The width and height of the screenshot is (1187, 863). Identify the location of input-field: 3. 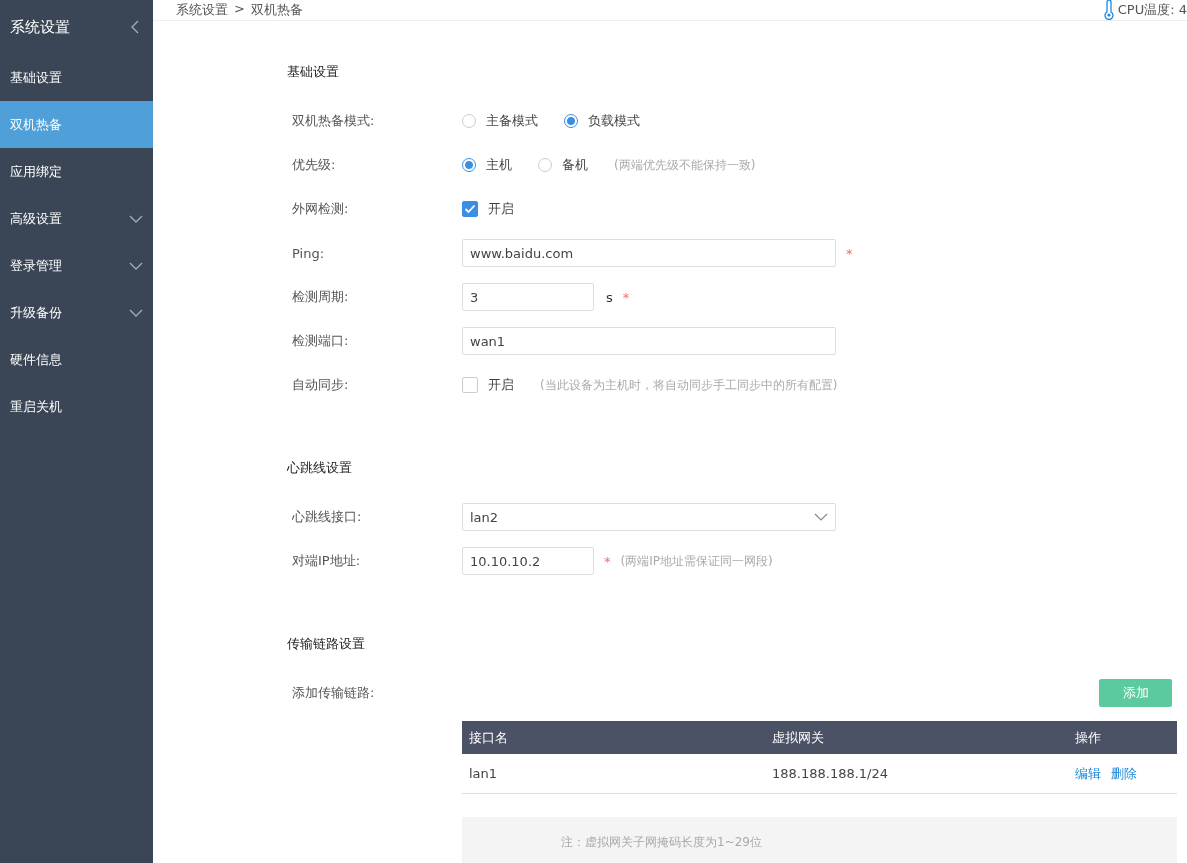
(528, 297).